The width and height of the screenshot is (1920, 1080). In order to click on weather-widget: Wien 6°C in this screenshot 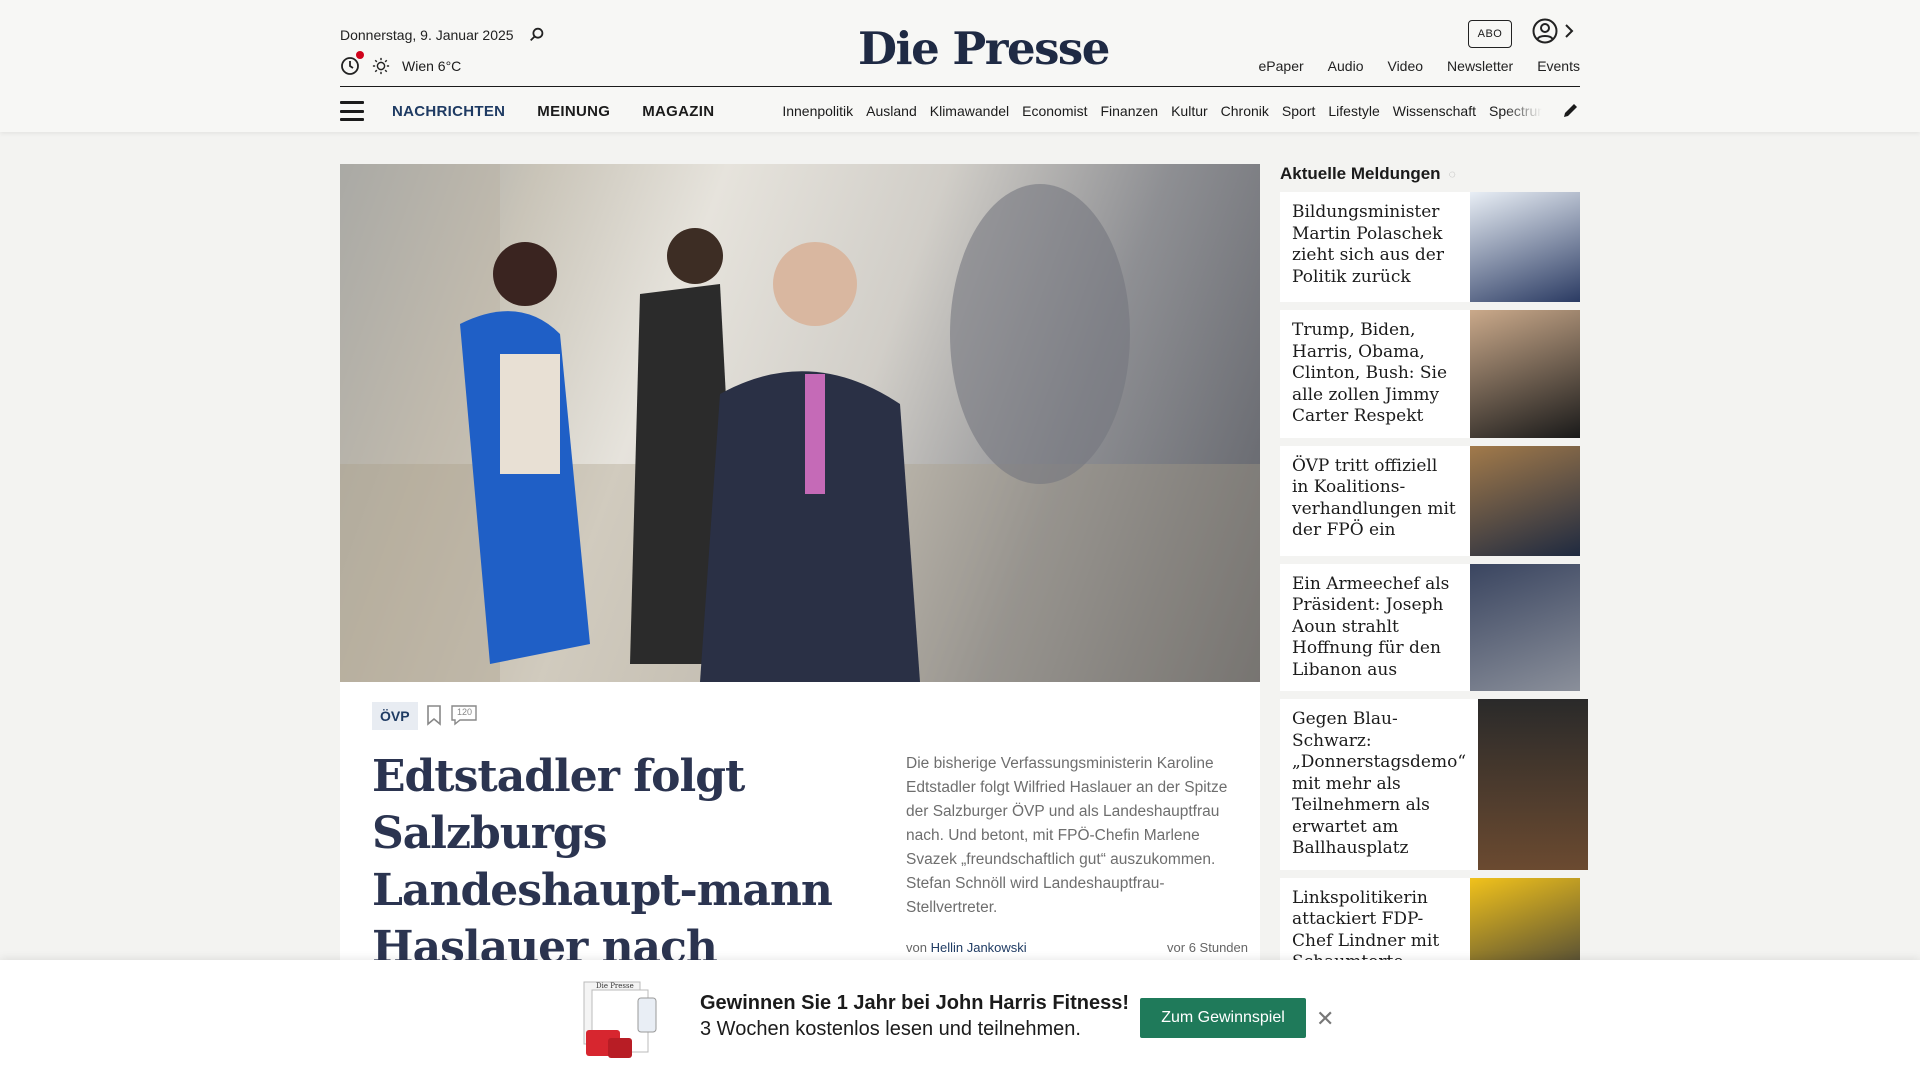, I will do `click(400, 63)`.